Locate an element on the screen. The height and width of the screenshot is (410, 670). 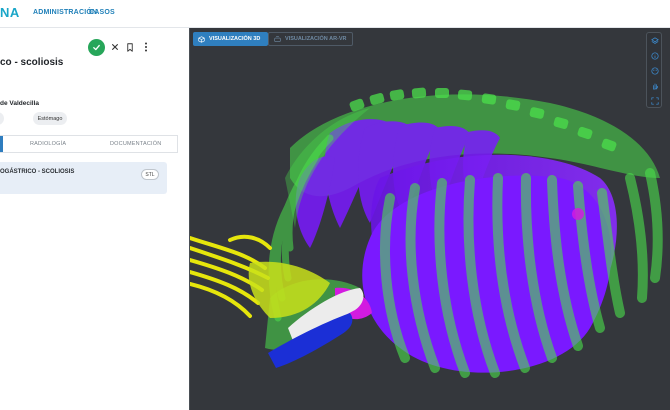
more-options-button is located at coordinates (146, 47).